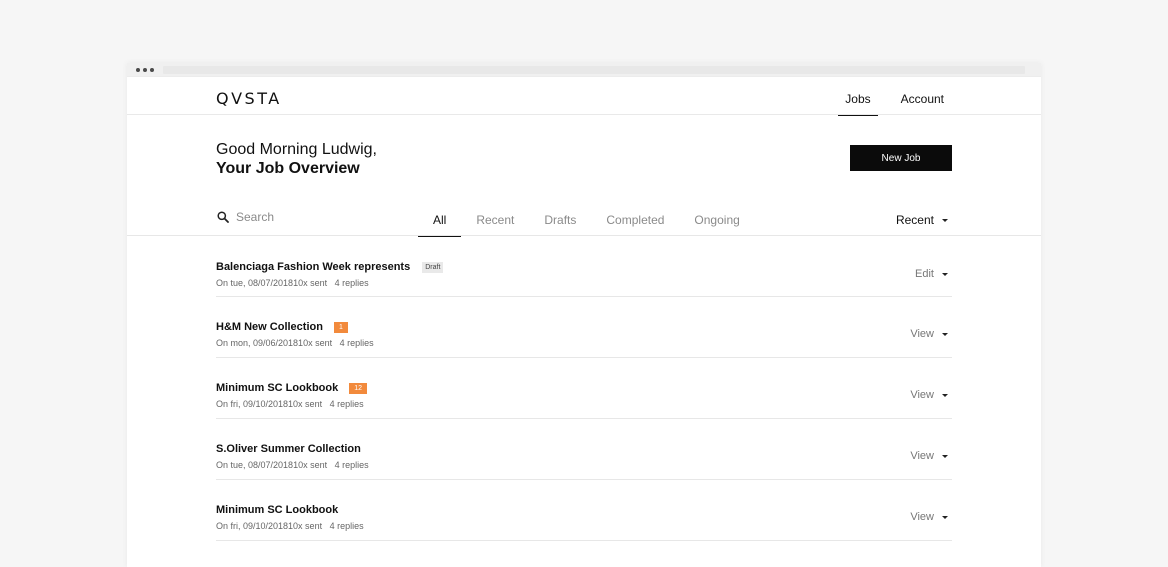  Describe the element at coordinates (440, 217) in the screenshot. I see `tab-all: All` at that location.